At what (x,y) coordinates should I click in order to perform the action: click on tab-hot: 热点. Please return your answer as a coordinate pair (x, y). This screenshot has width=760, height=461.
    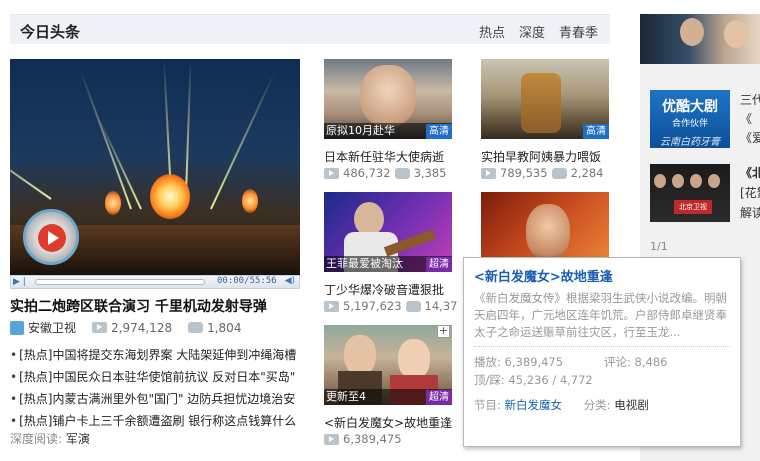
    Looking at the image, I should click on (492, 31).